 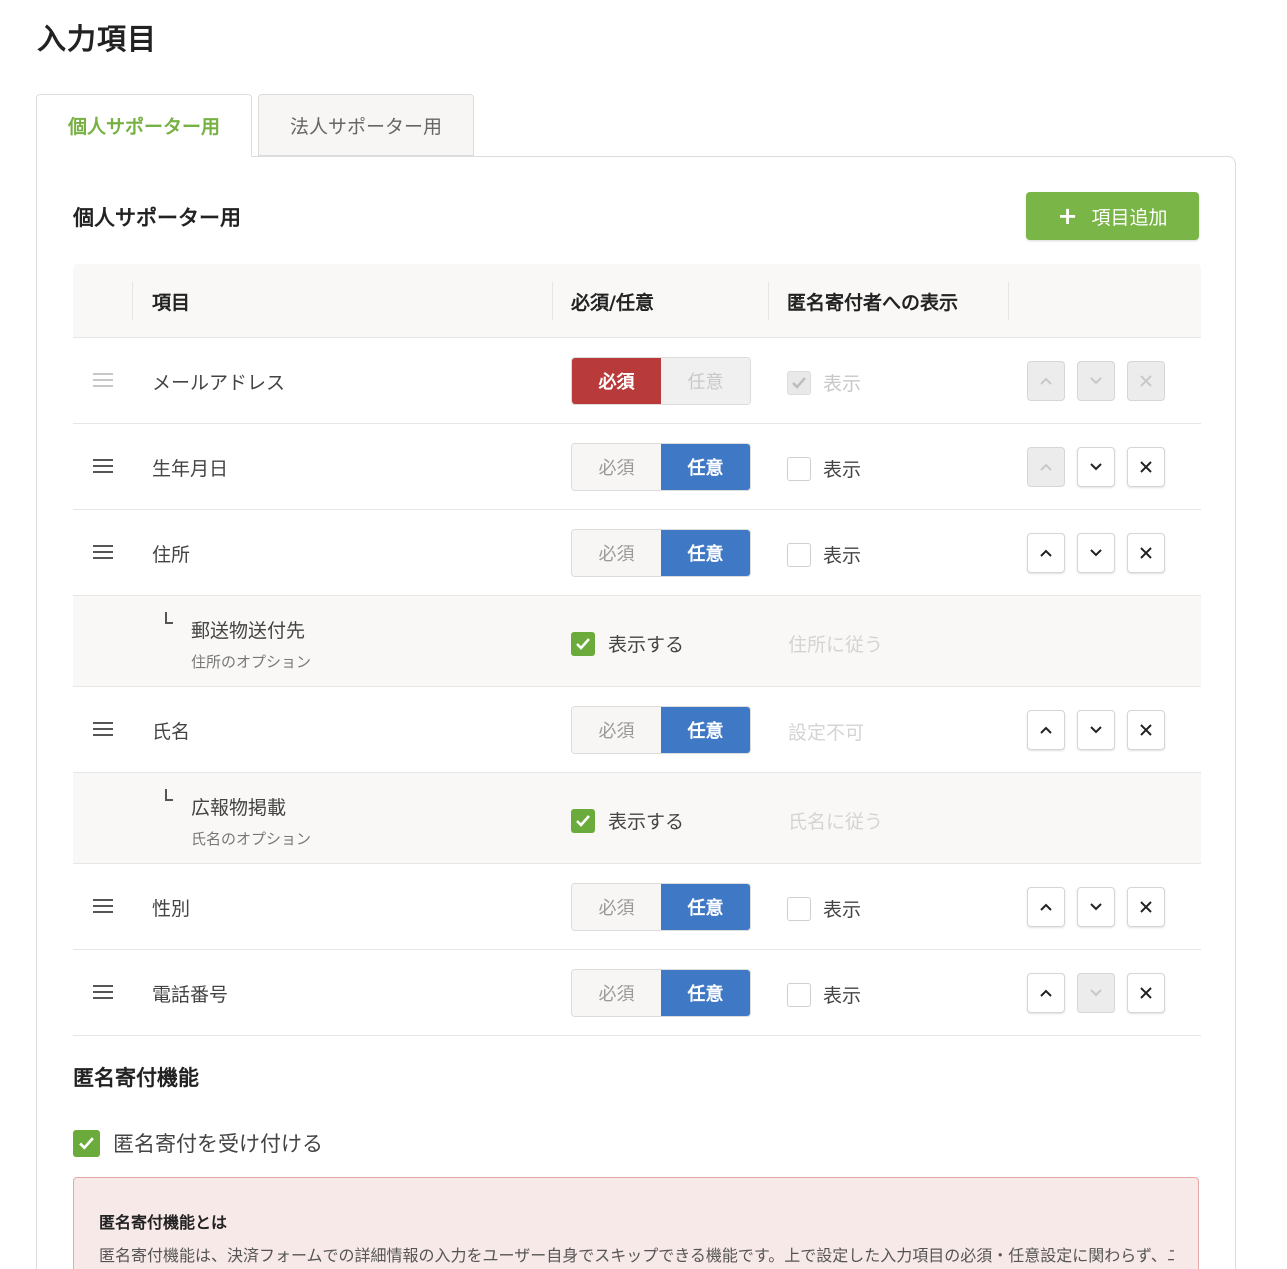 I want to click on table-row: 電話番号 必須 任意 表示, so click(x=637, y=993).